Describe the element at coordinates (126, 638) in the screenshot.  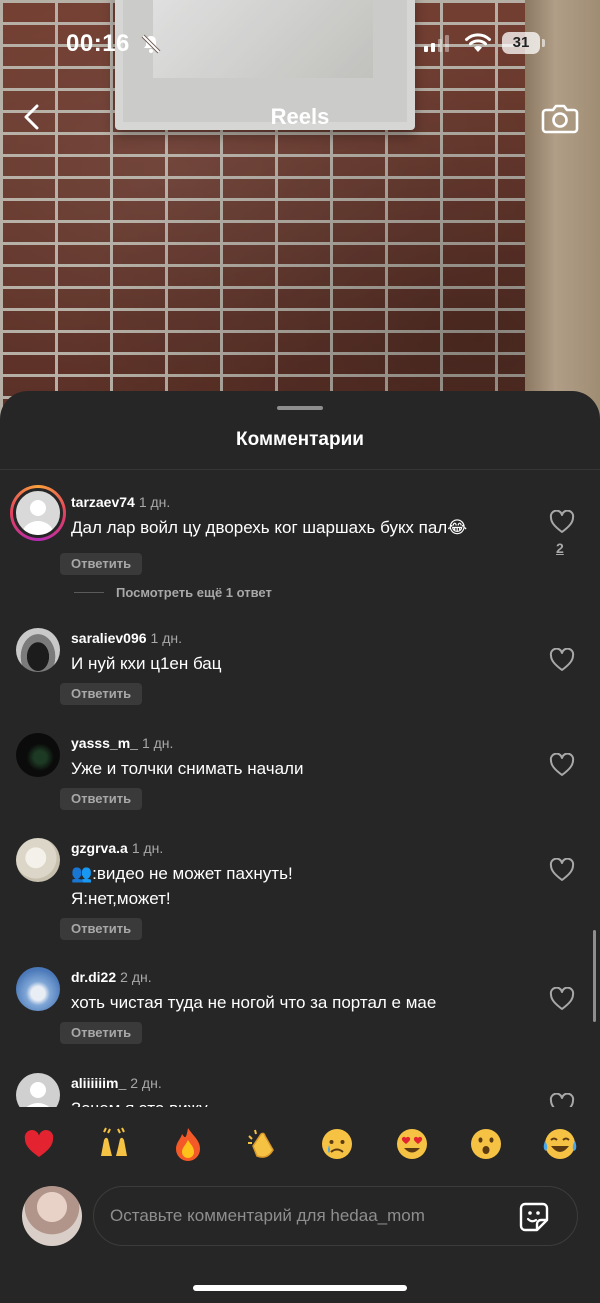
I see `comment-username: saraliev096 1 дн.` at that location.